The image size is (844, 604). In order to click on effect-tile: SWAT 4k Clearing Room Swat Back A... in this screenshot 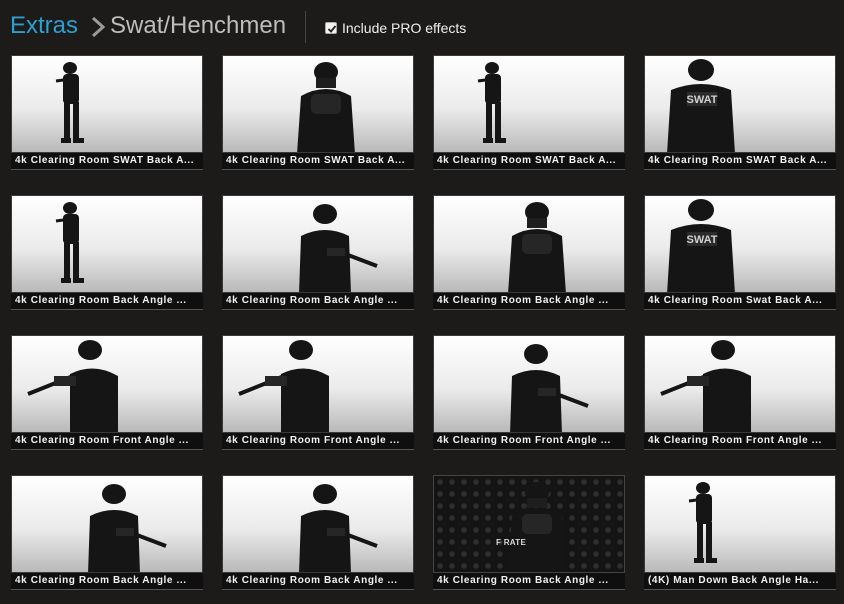, I will do `click(740, 255)`.